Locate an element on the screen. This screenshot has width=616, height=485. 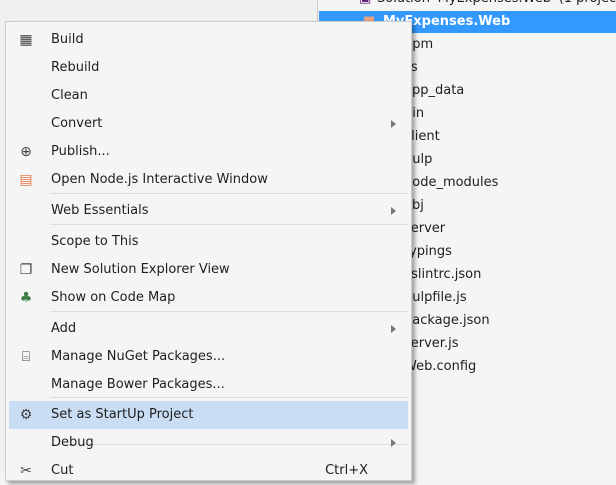
menu-item-cut: ✂ Cut Ctrl+X is located at coordinates (208, 471).